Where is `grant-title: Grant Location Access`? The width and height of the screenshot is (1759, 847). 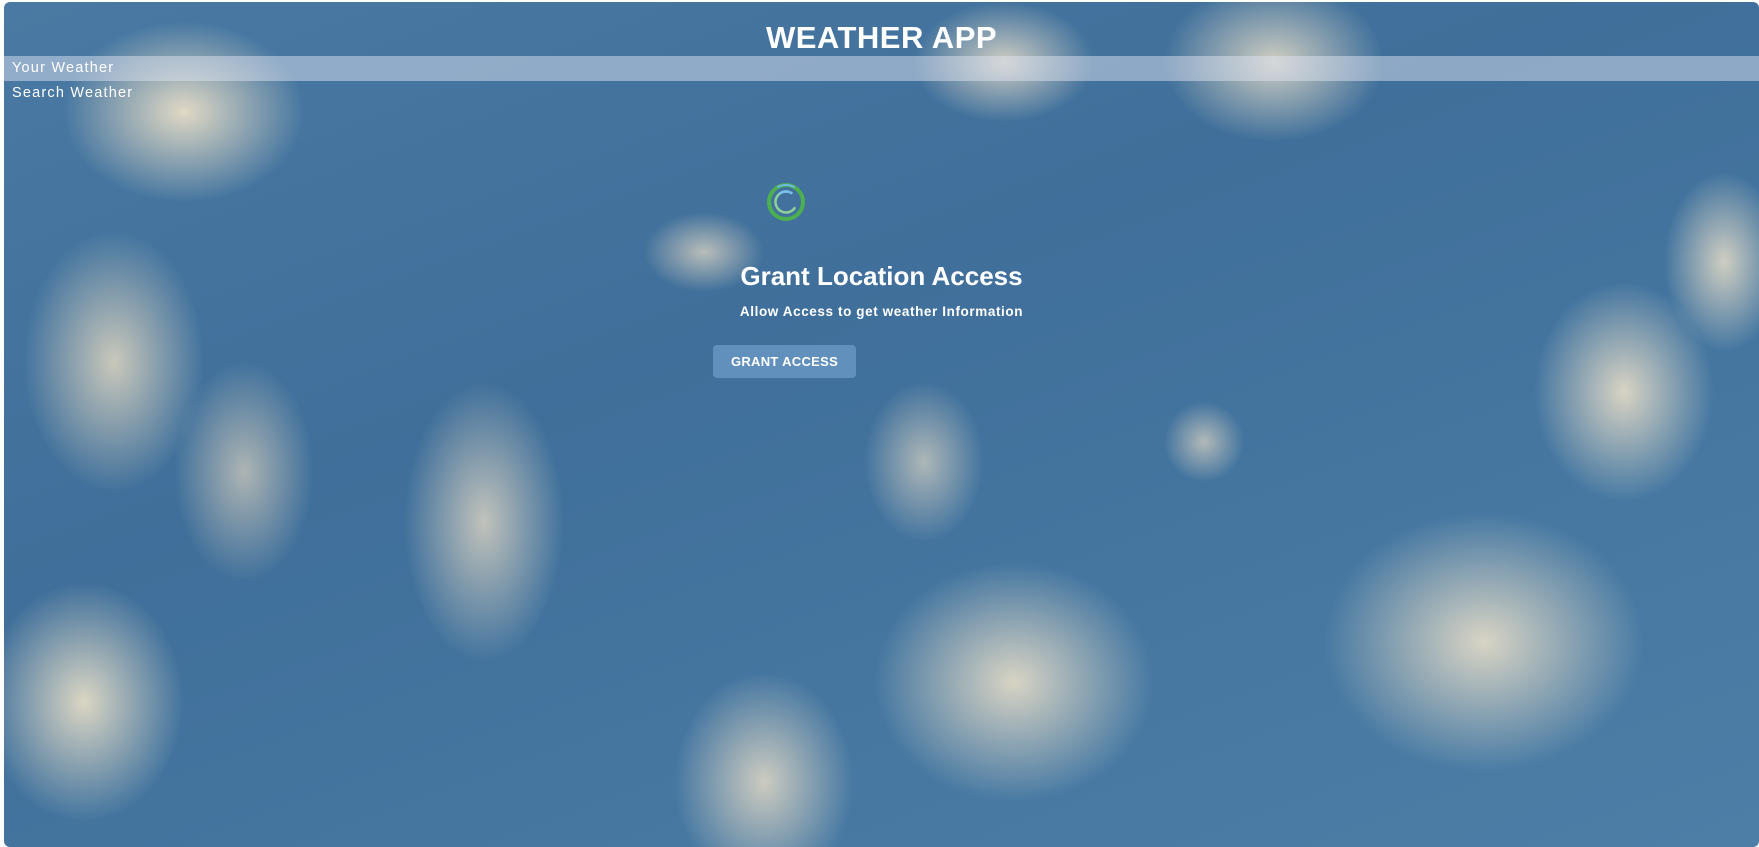
grant-title: Grant Location Access is located at coordinates (881, 276).